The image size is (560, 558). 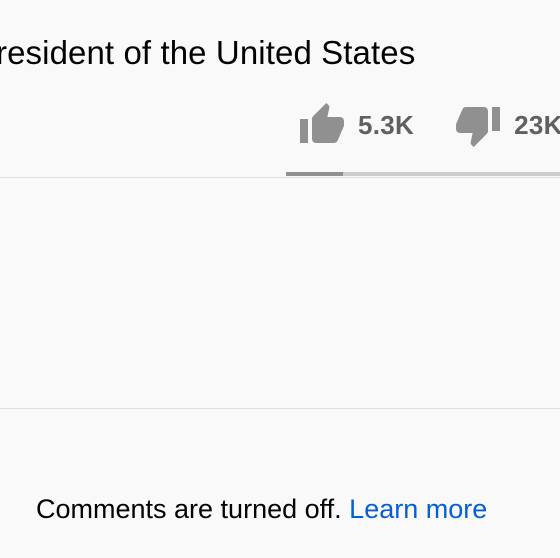 I want to click on like-count: 5.3K, so click(x=386, y=124).